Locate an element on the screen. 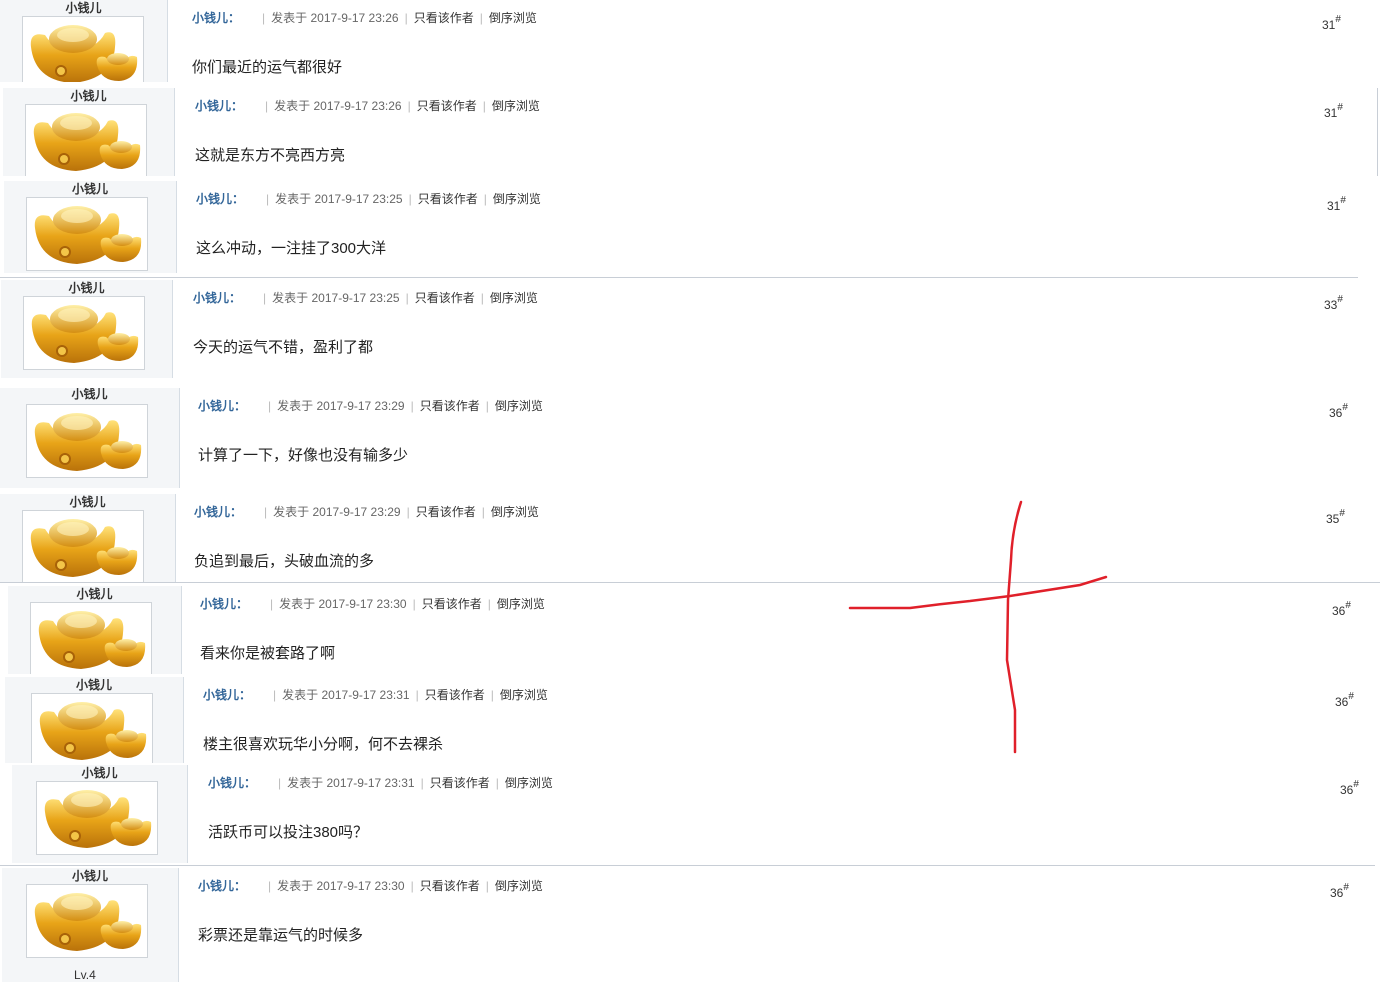 The height and width of the screenshot is (982, 1388). post-time: 2017-9-17 23:30 is located at coordinates (362, 604).